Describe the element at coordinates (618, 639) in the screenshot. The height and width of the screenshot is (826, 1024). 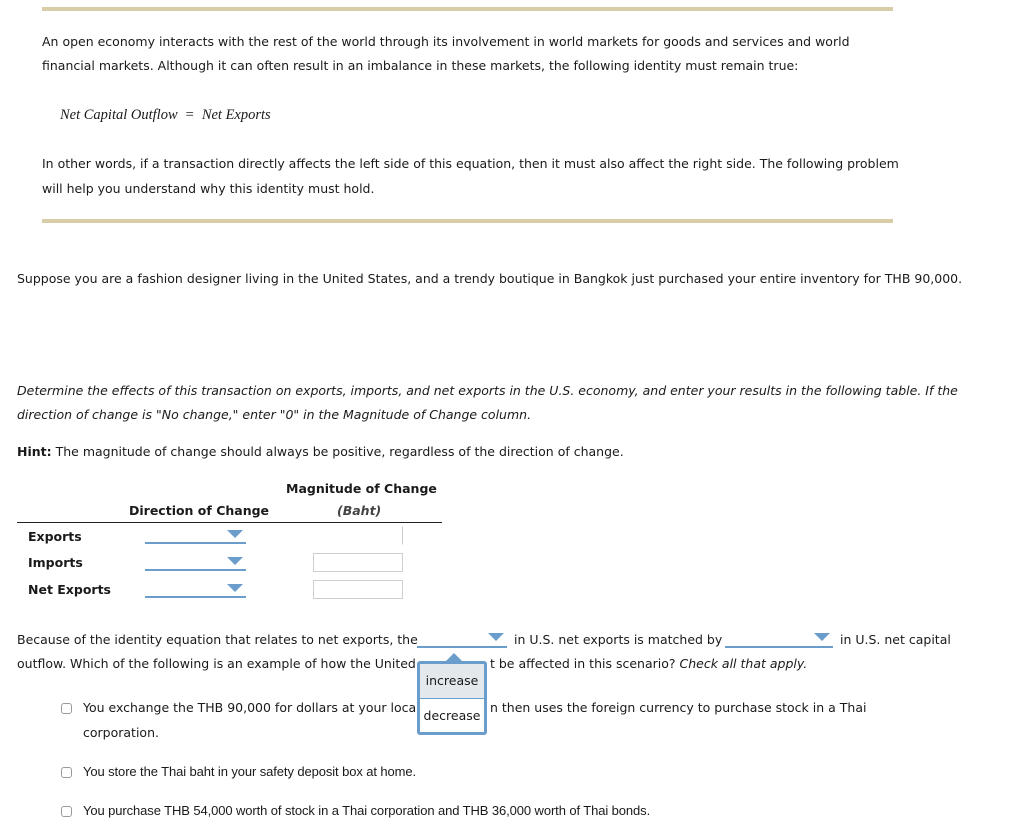
I see `identity-question-part-2: in U.S. net exports is matched by` at that location.